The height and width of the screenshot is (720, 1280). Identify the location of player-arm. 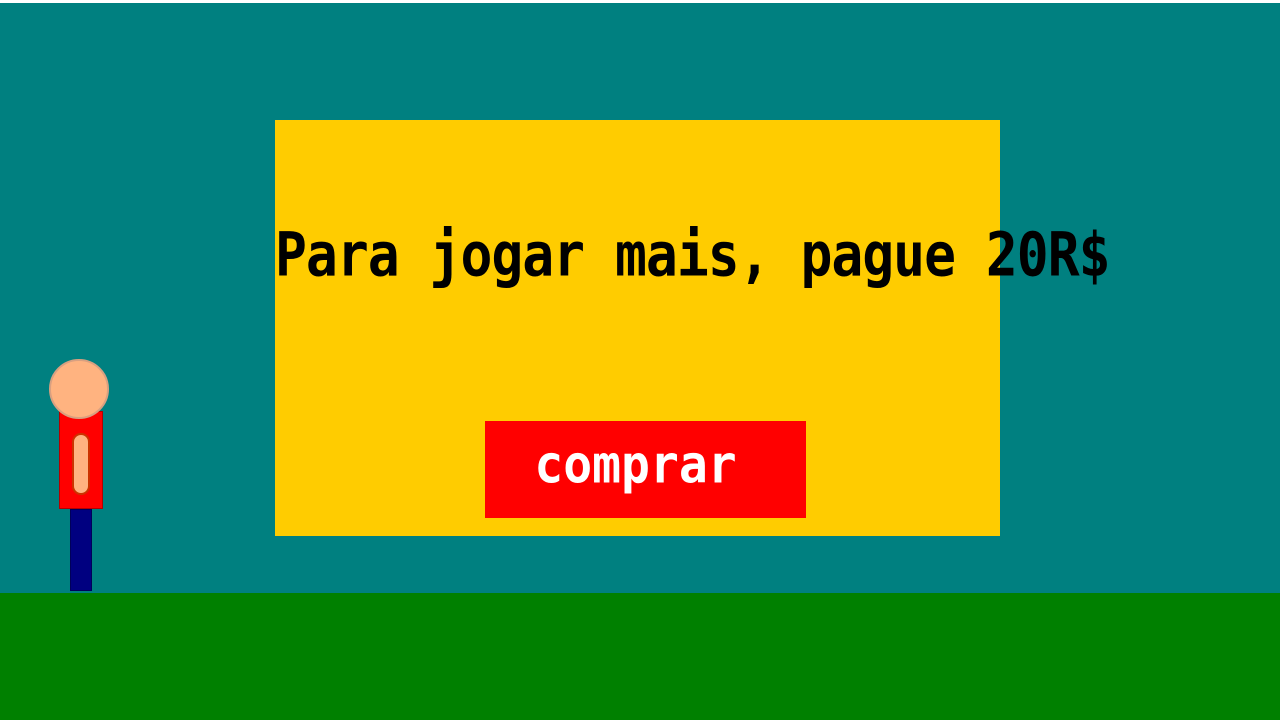
(81, 464).